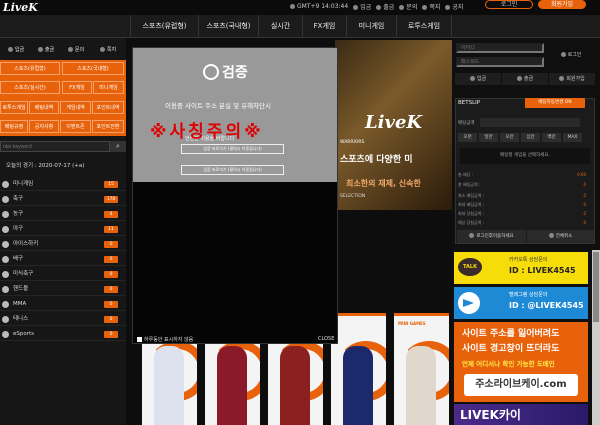 This screenshot has height=425, width=600. What do you see at coordinates (5, 184) in the screenshot?
I see `mini-game-icon` at bounding box center [5, 184].